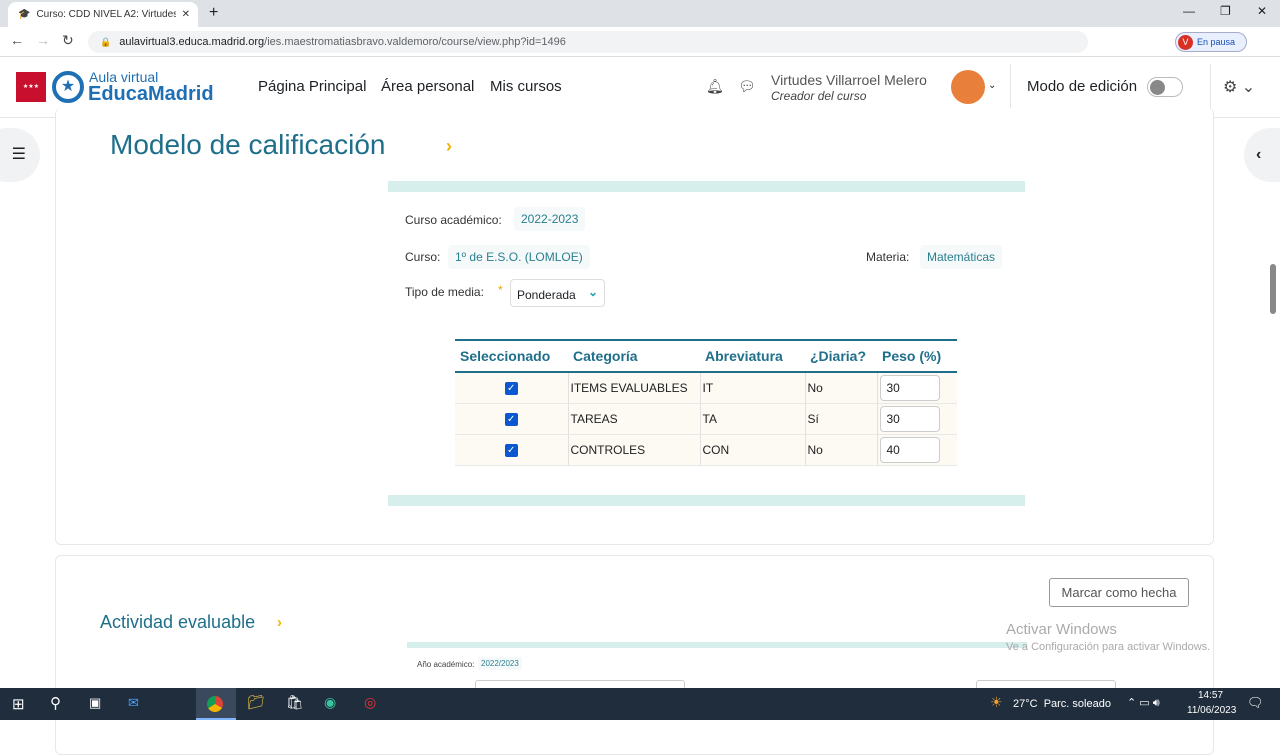  Describe the element at coordinates (634, 450) in the screenshot. I see `category-cell: CONTROLES` at that location.